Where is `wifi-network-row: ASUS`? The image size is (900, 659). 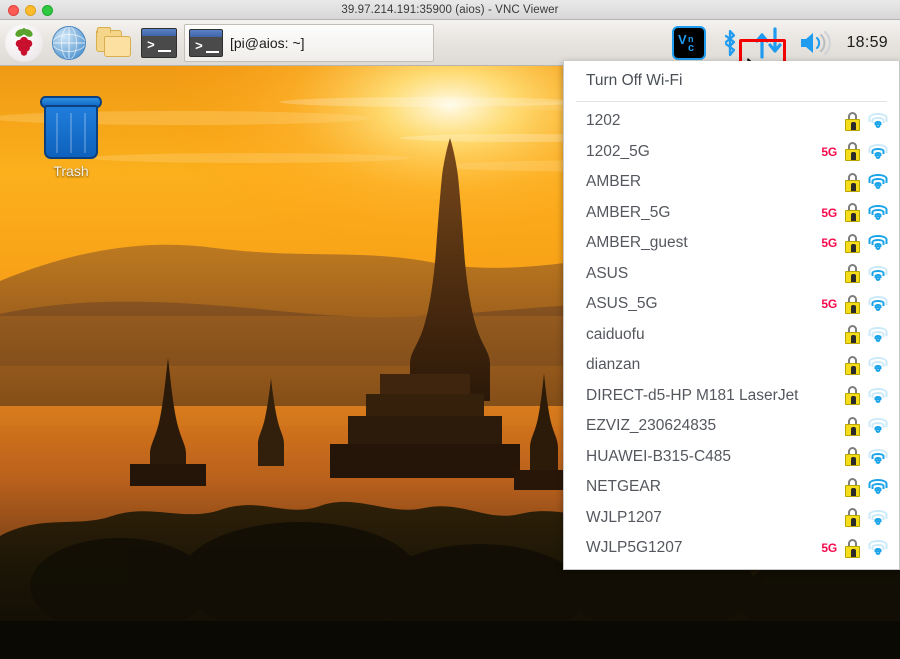
wifi-network-row: ASUS is located at coordinates (731, 274).